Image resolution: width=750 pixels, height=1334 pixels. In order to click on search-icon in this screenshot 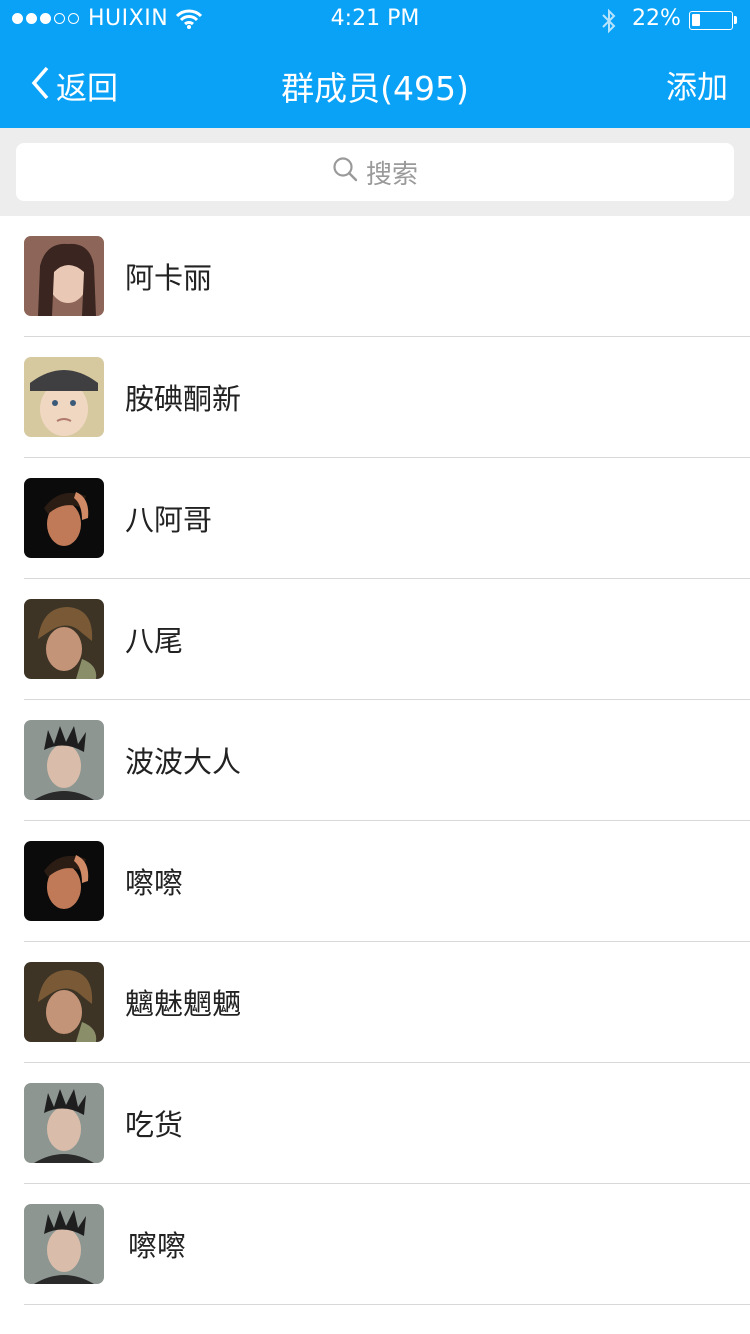, I will do `click(345, 172)`.